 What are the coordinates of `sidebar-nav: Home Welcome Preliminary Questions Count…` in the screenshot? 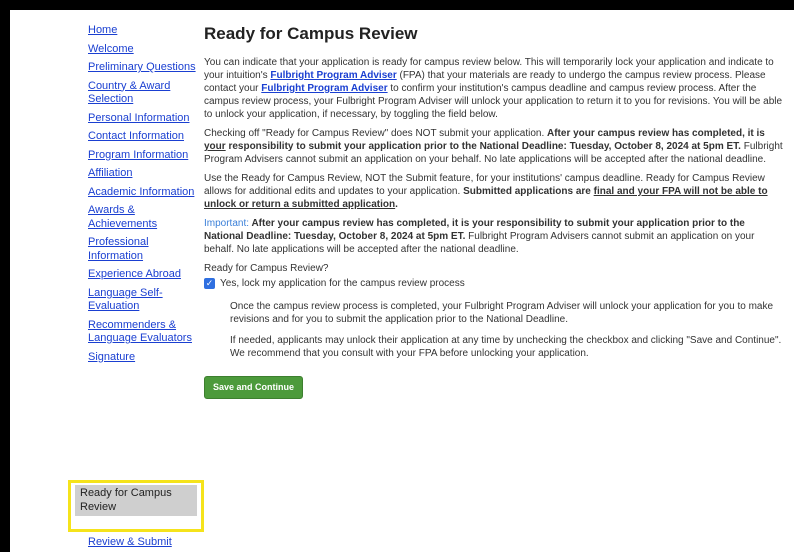 It's located at (144, 196).